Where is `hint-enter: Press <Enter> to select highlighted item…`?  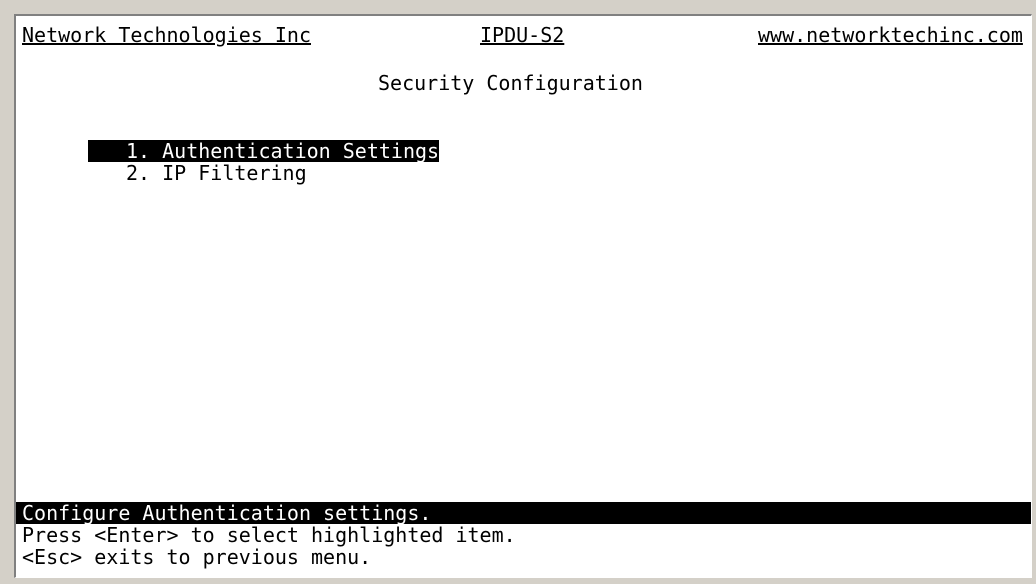
hint-enter: Press <Enter> to select highlighted item… is located at coordinates (269, 535).